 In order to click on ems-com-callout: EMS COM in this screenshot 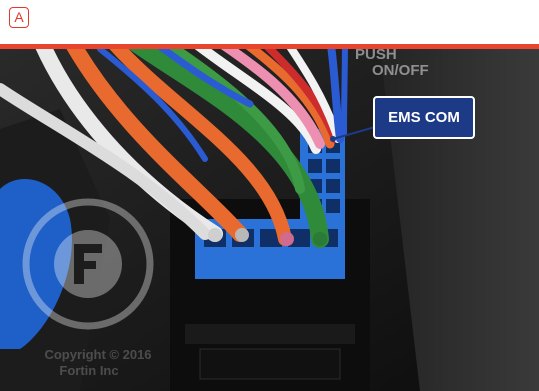, I will do `click(424, 117)`.